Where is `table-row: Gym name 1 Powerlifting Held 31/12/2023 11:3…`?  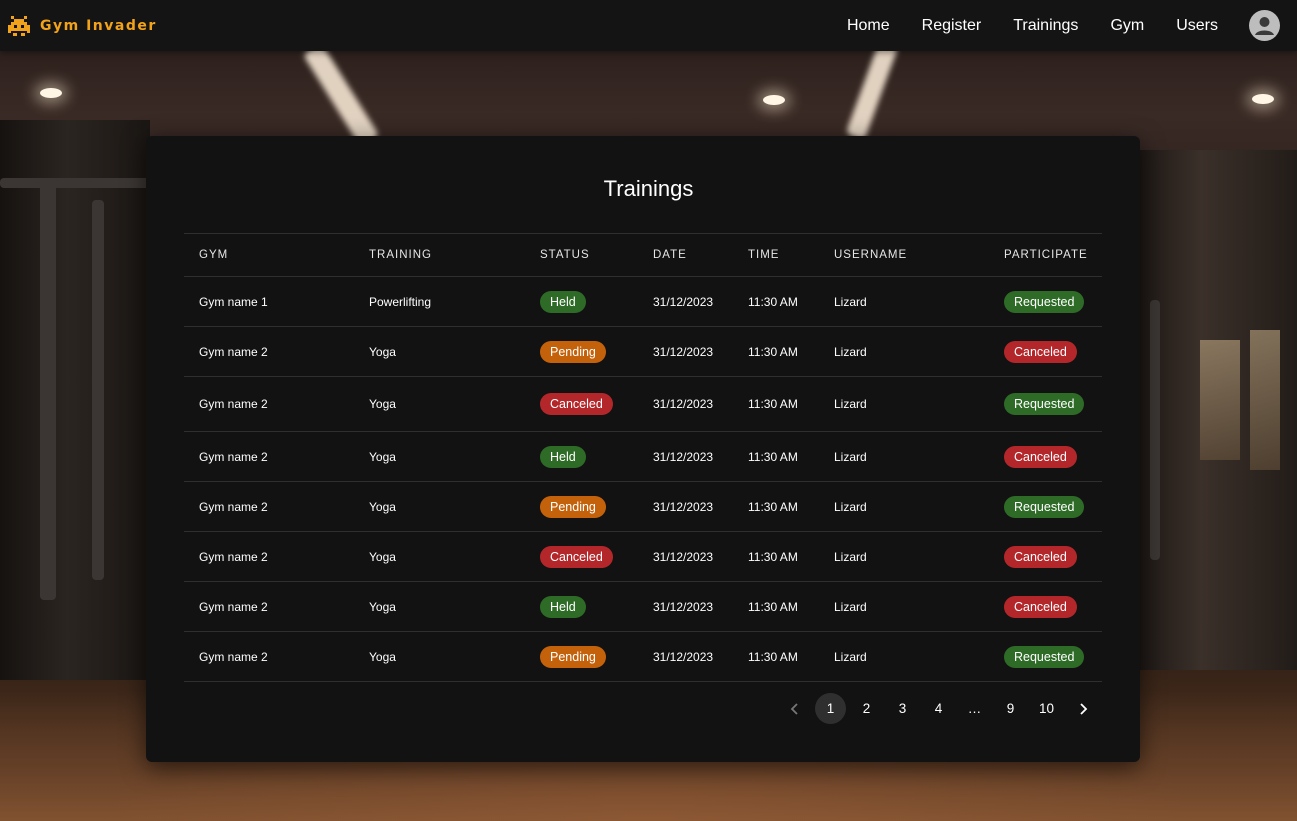
table-row: Gym name 1 Powerlifting Held 31/12/2023 11:3… is located at coordinates (643, 302).